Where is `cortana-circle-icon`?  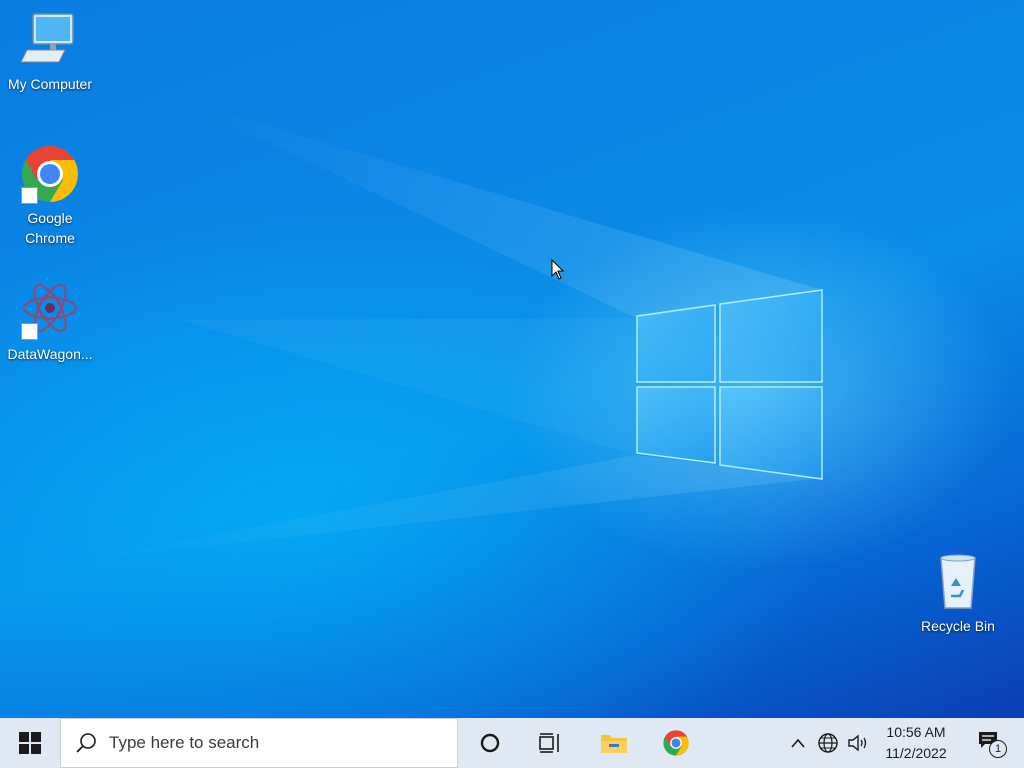
cortana-circle-icon is located at coordinates (490, 743).